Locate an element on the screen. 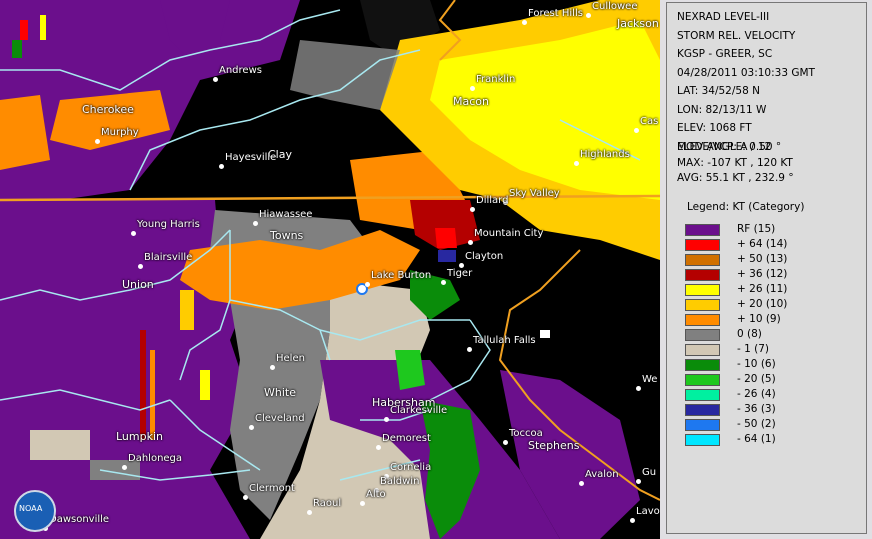 Image resolution: width=872 pixels, height=539 pixels. legend-item: - 1 (7) is located at coordinates (775, 350).